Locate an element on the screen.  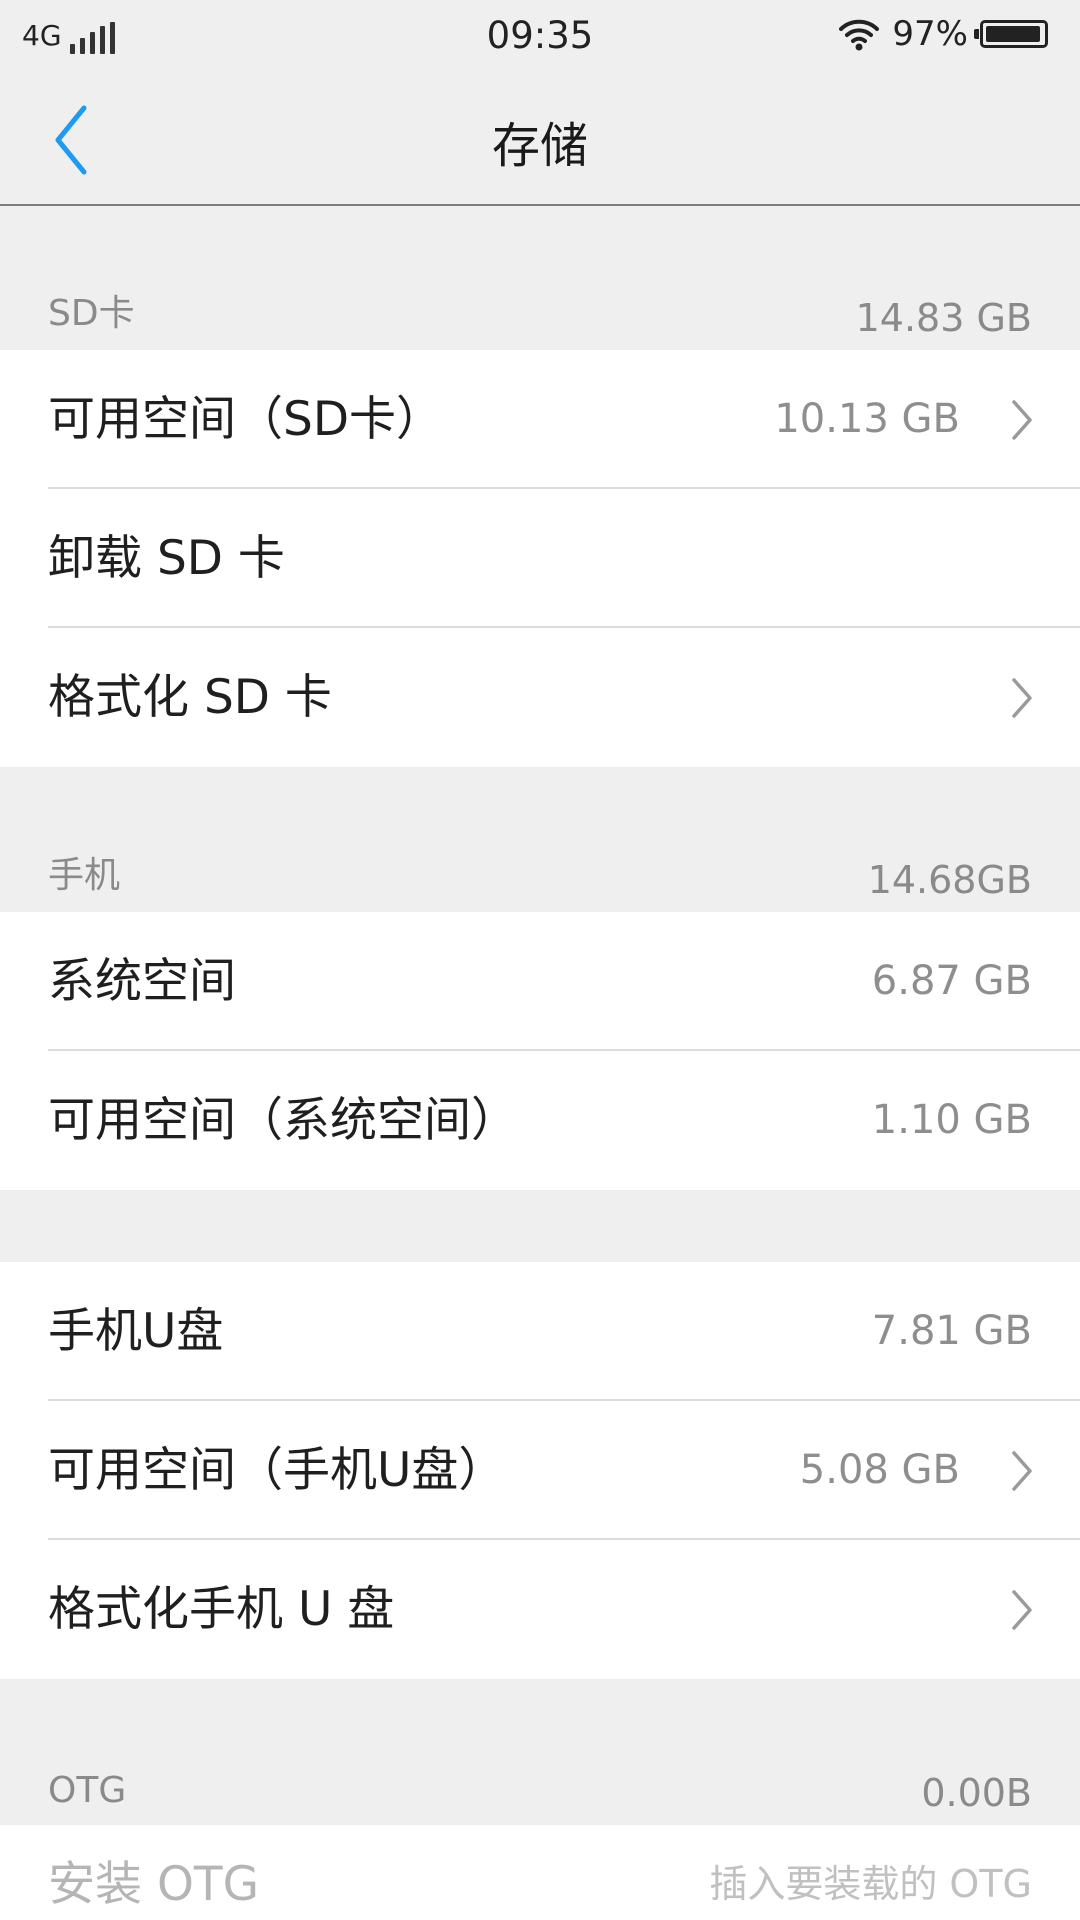
status-right: 97% is located at coordinates (943, 34).